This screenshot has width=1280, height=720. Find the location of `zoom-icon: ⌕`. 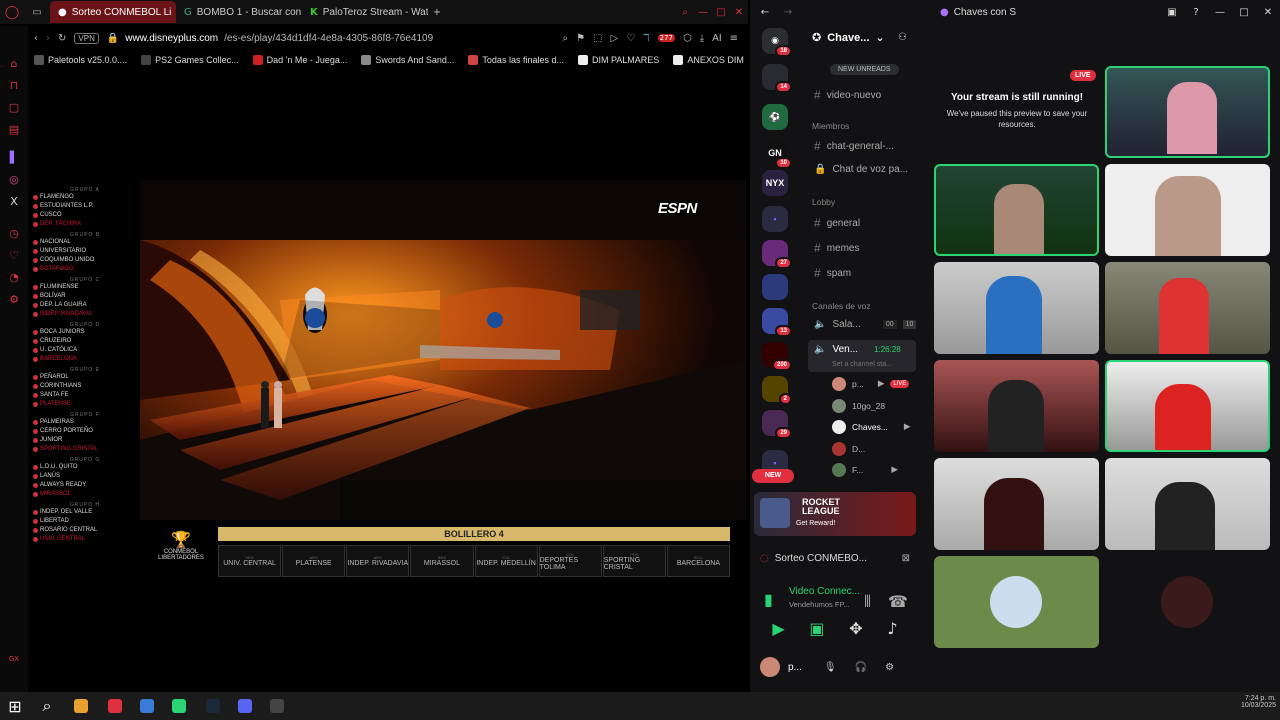

zoom-icon: ⌕ is located at coordinates (565, 38).